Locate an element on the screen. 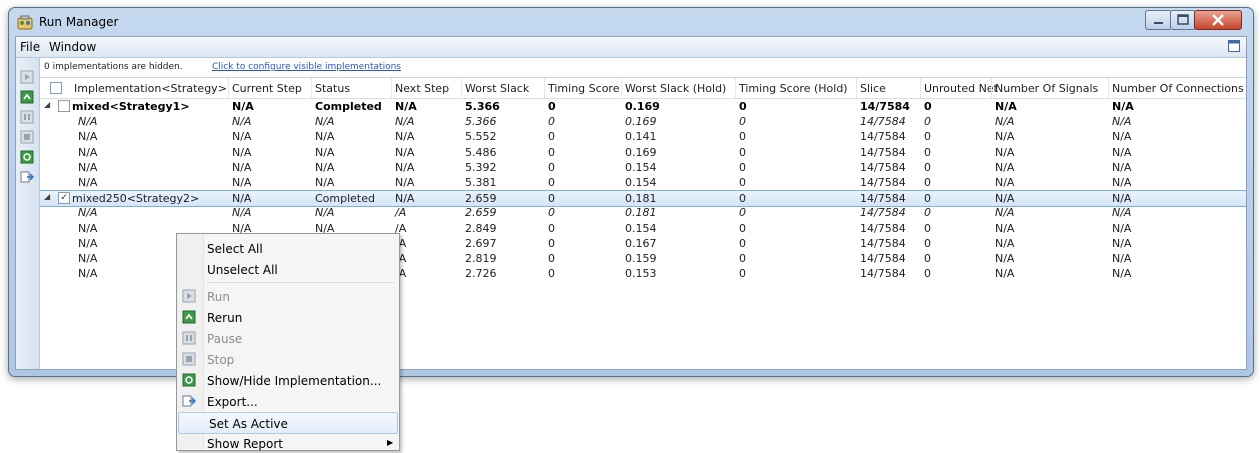 The height and width of the screenshot is (453, 1260). cell-next-step: N/A is located at coordinates (405, 199).